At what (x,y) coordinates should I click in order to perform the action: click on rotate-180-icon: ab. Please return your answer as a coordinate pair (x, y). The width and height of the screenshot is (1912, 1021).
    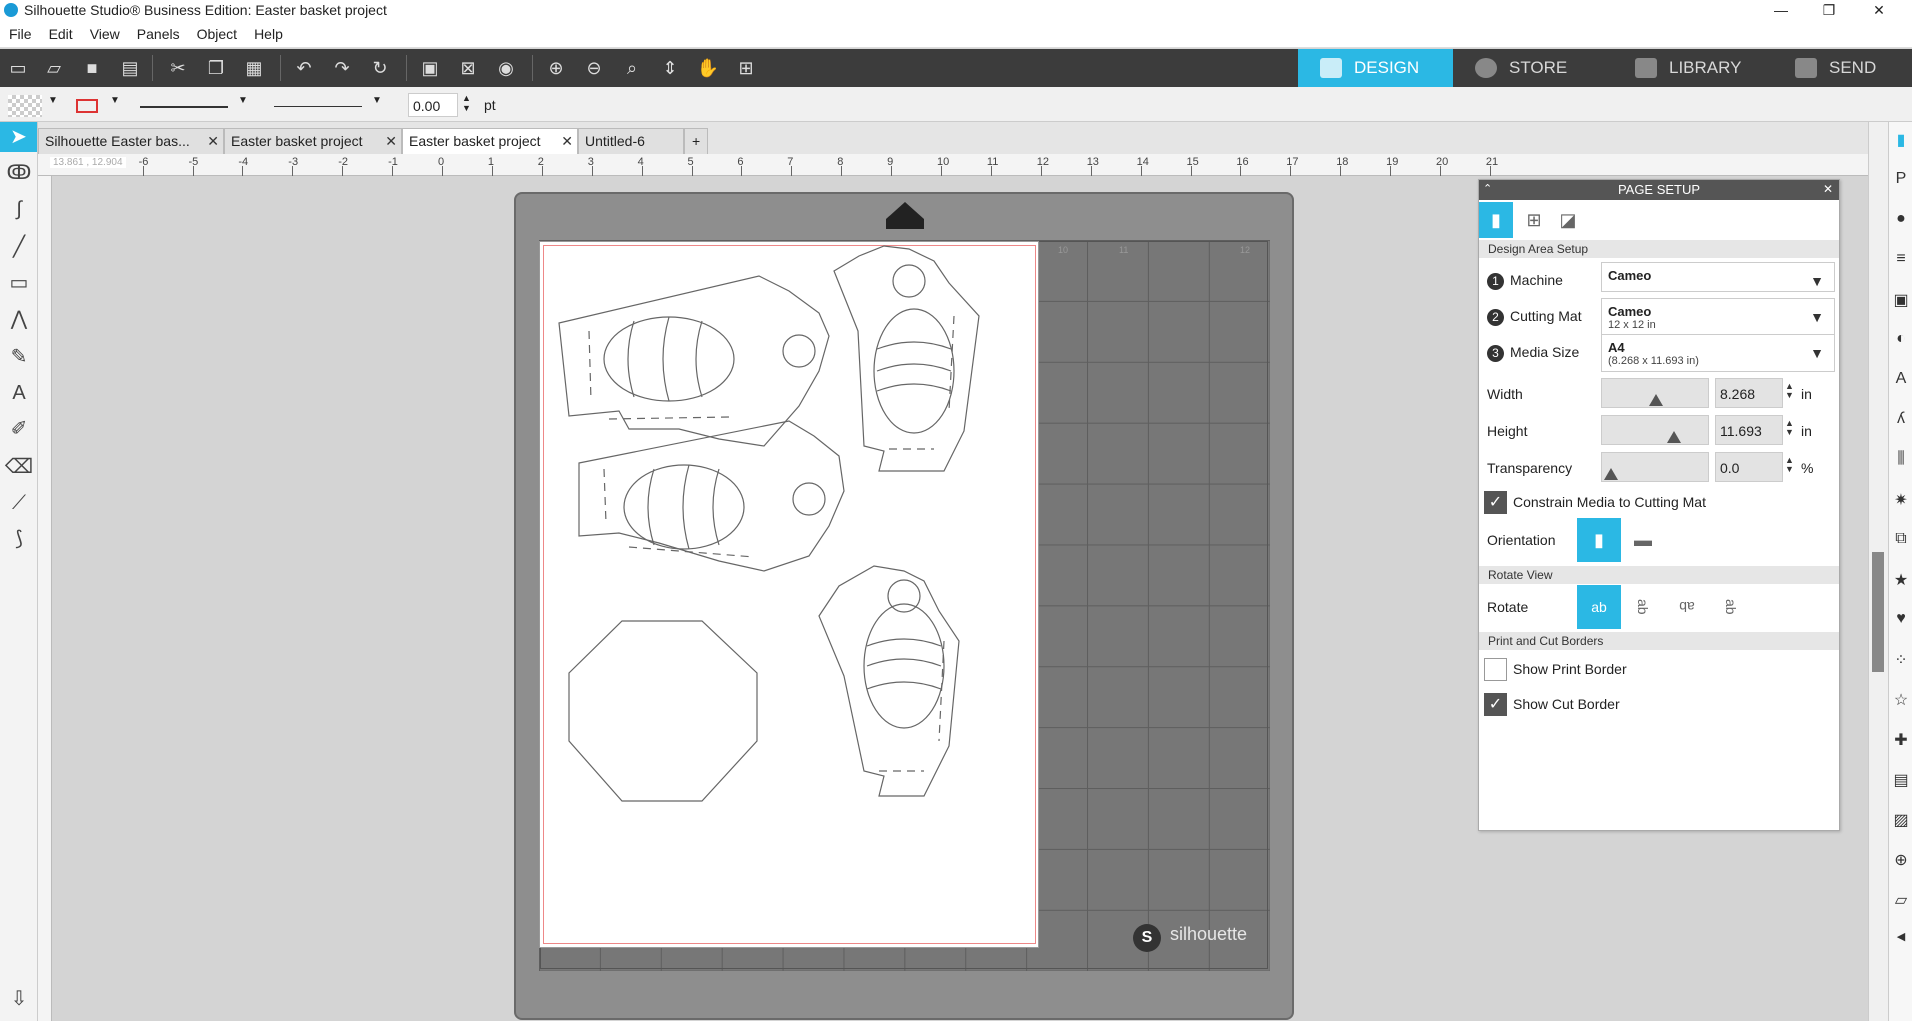
    Looking at the image, I should click on (1687, 607).